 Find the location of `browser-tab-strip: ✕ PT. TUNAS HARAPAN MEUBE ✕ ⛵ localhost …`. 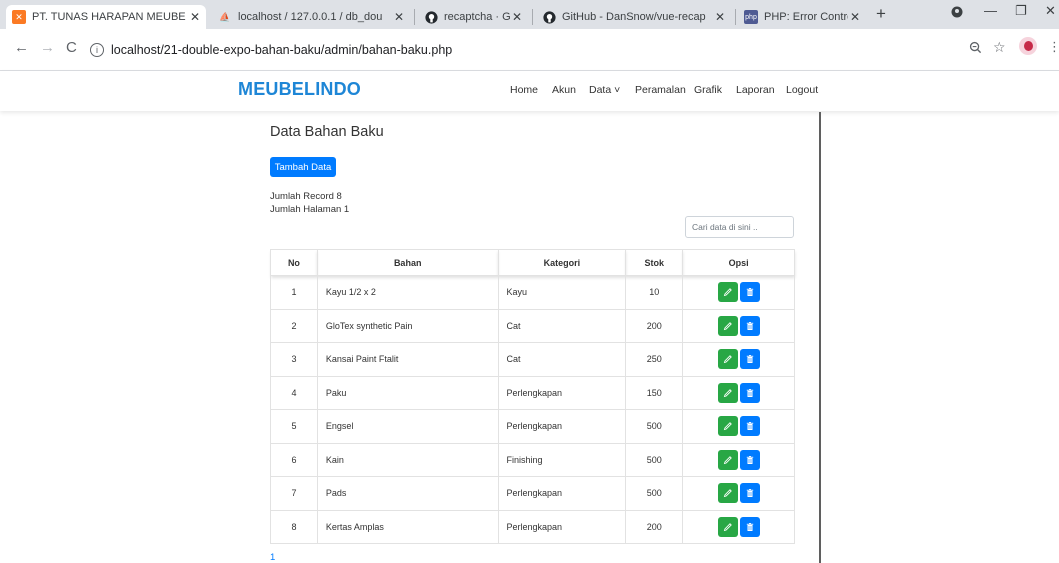

browser-tab-strip: ✕ PT. TUNAS HARAPAN MEUBE ✕ ⛵ localhost … is located at coordinates (529, 14).